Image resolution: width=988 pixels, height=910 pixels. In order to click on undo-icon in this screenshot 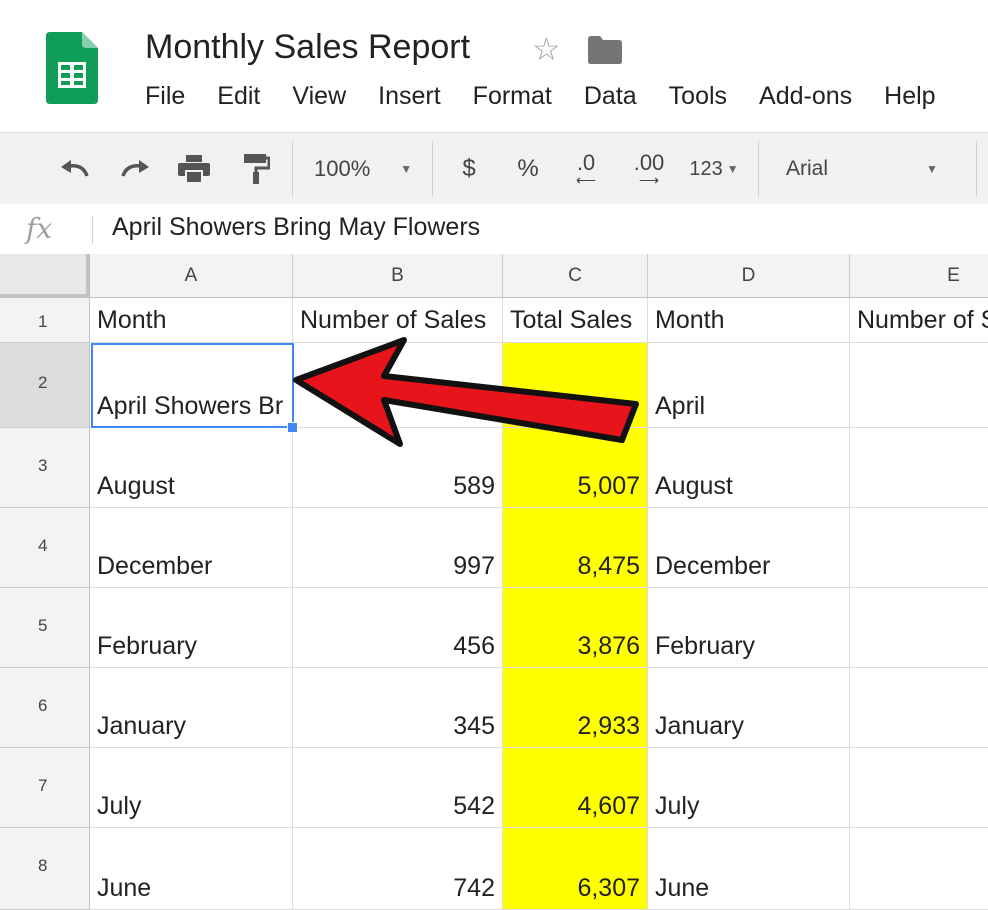, I will do `click(75, 168)`.